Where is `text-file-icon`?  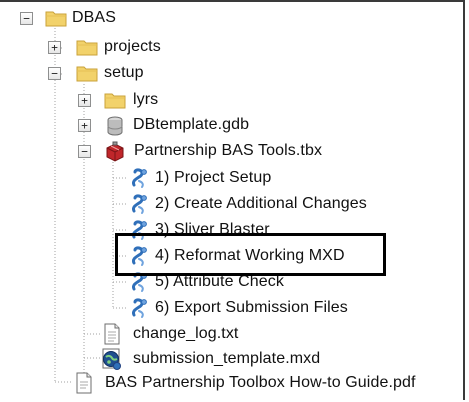
text-file-icon is located at coordinates (112, 334).